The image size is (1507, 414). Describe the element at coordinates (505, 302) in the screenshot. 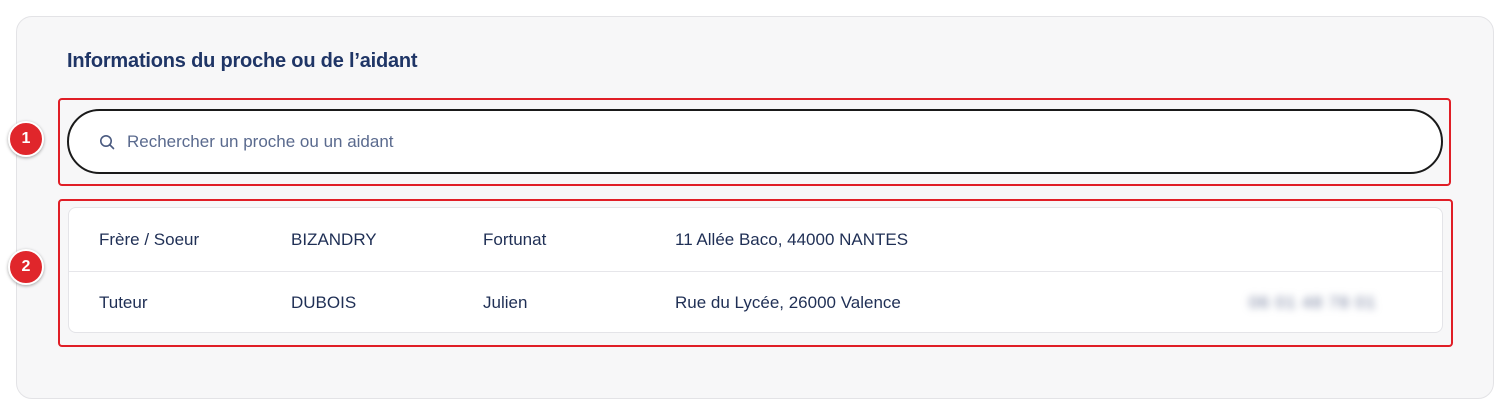

I see `contact-first-name: Julien` at that location.